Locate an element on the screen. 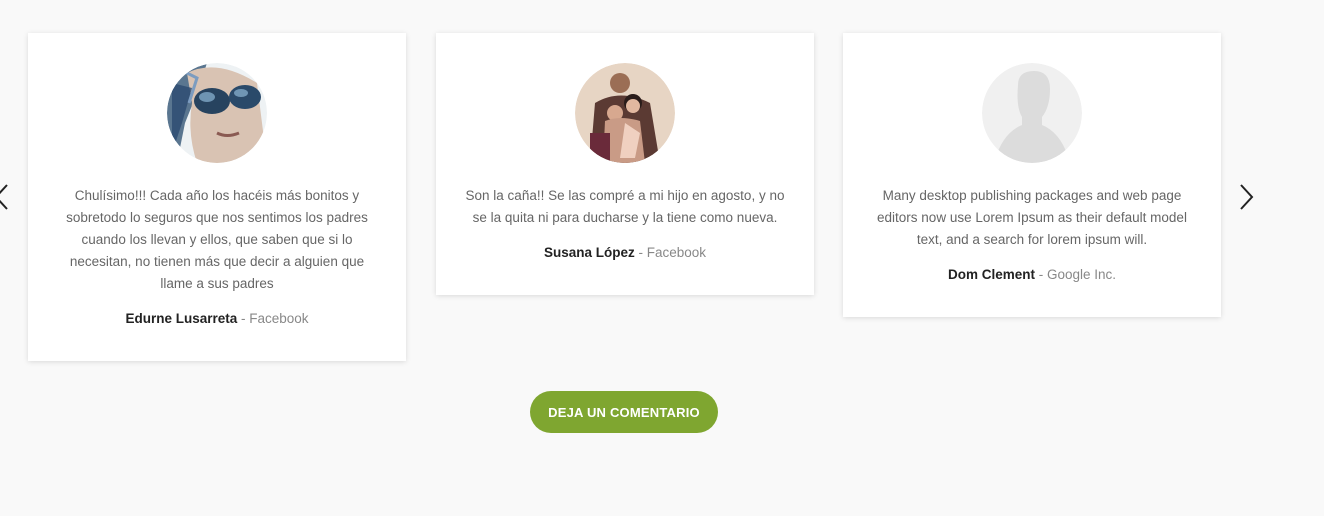  avatar-woman-sunglasses-icon is located at coordinates (217, 113).